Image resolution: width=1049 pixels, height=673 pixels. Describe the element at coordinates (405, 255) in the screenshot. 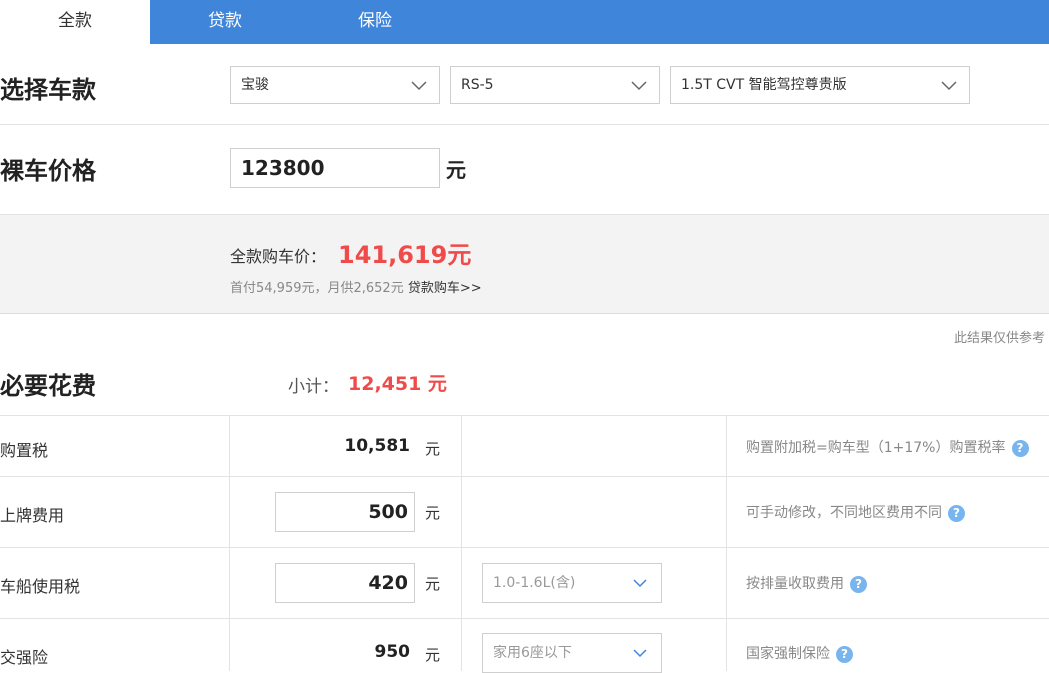

I see `total-price-value: 141,619元` at that location.